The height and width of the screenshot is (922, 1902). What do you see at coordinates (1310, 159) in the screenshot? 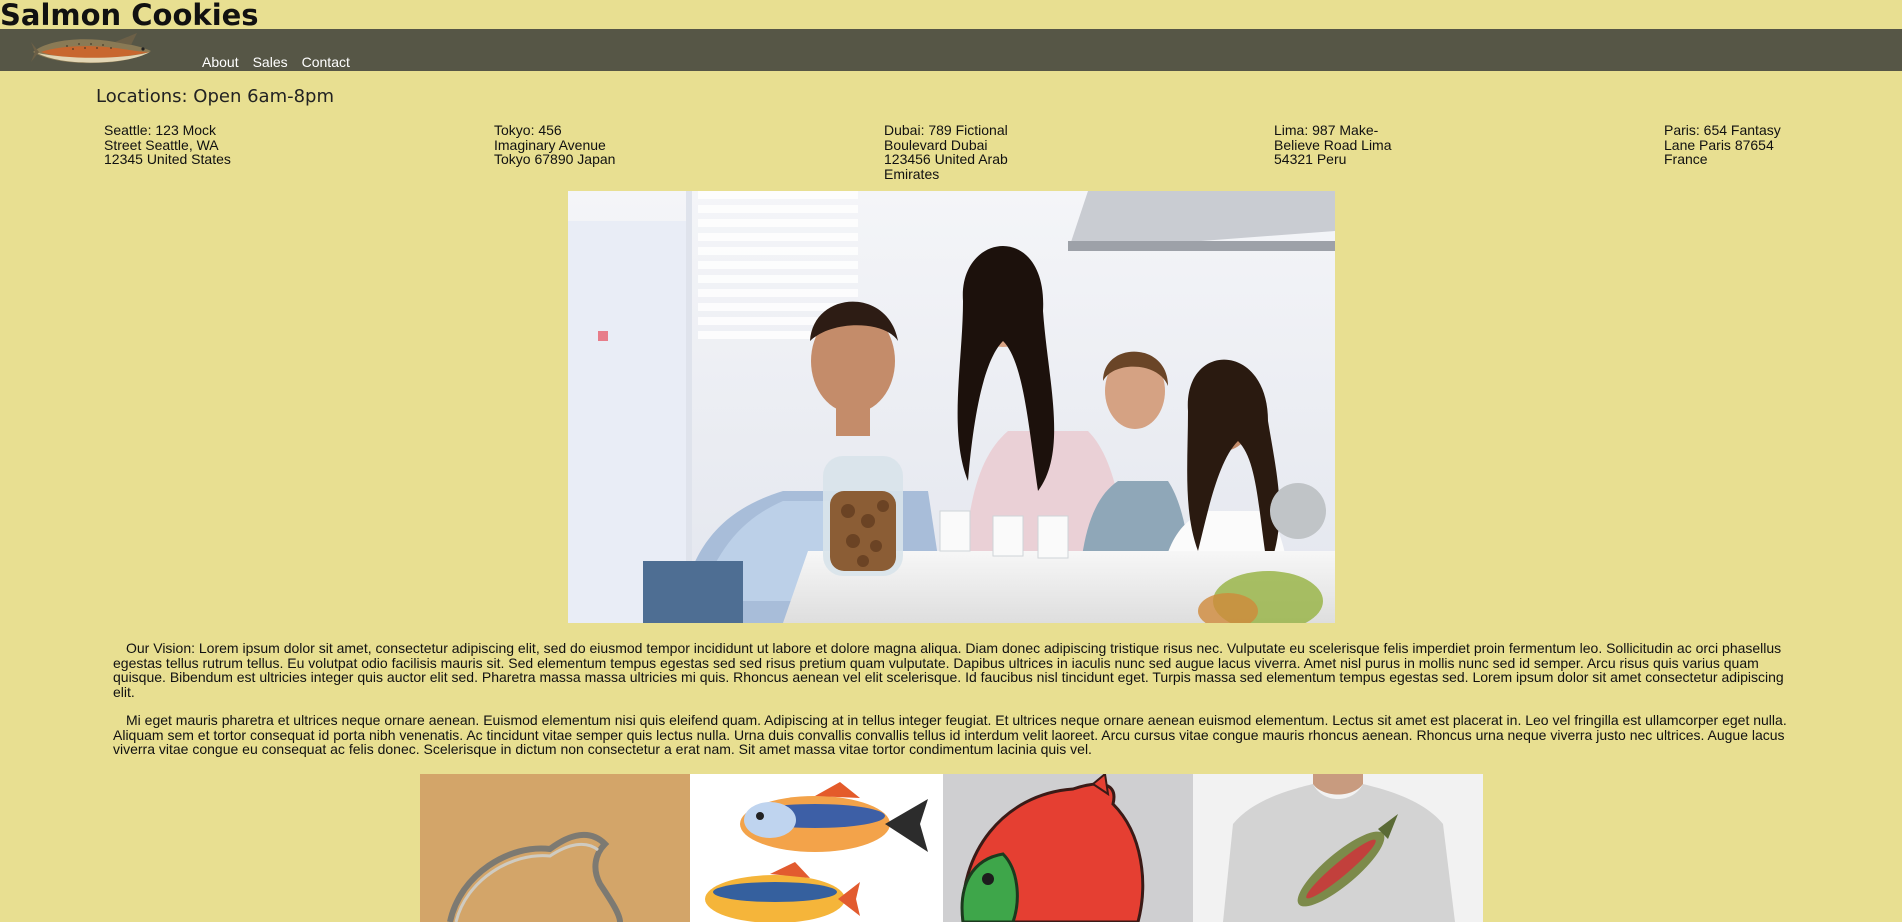
I see `location-line: 54321 Peru` at bounding box center [1310, 159].